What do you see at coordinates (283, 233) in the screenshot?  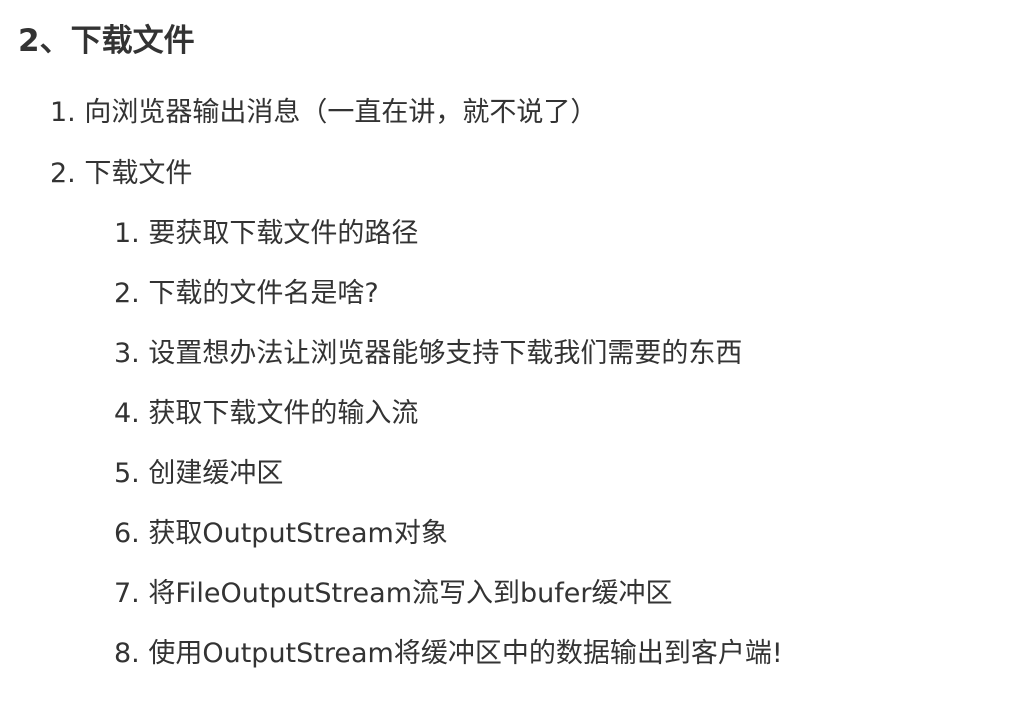 I see `sub-list-item-text: 要获取下载文件的路径` at bounding box center [283, 233].